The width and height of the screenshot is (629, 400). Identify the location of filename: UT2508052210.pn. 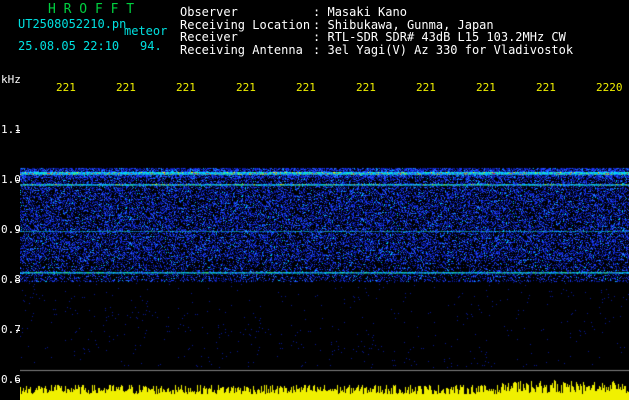
(72, 24).